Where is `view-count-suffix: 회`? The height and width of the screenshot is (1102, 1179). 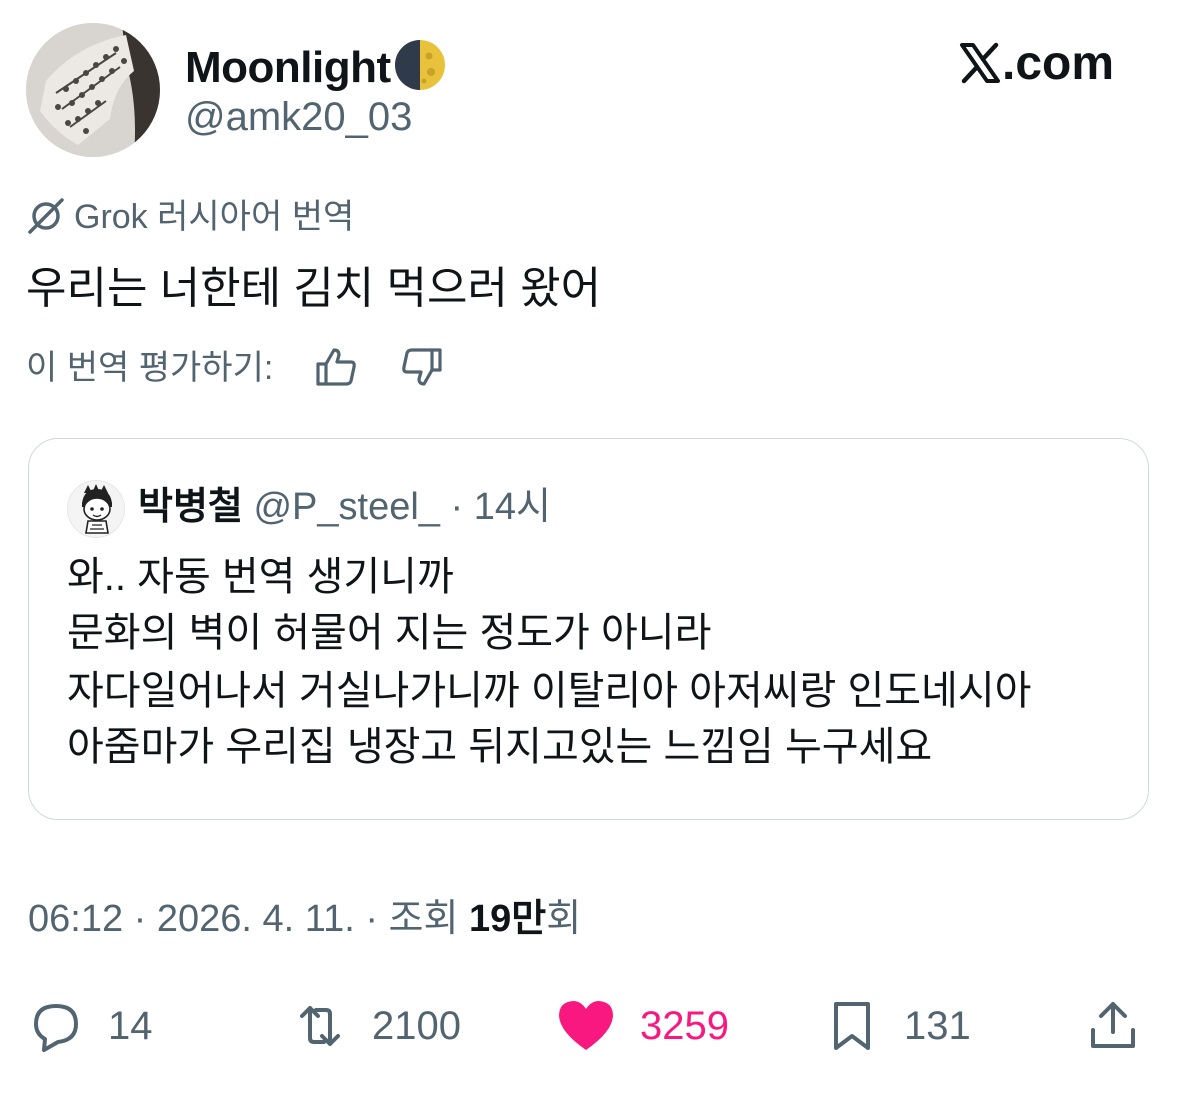 view-count-suffix: 회 is located at coordinates (564, 919).